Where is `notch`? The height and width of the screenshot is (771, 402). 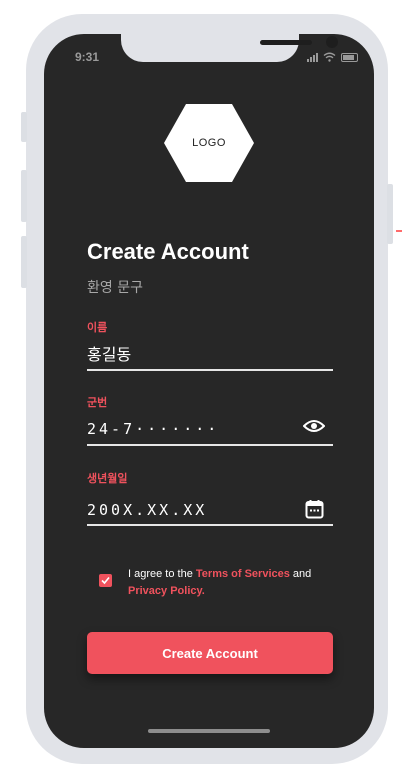
notch is located at coordinates (229, 48).